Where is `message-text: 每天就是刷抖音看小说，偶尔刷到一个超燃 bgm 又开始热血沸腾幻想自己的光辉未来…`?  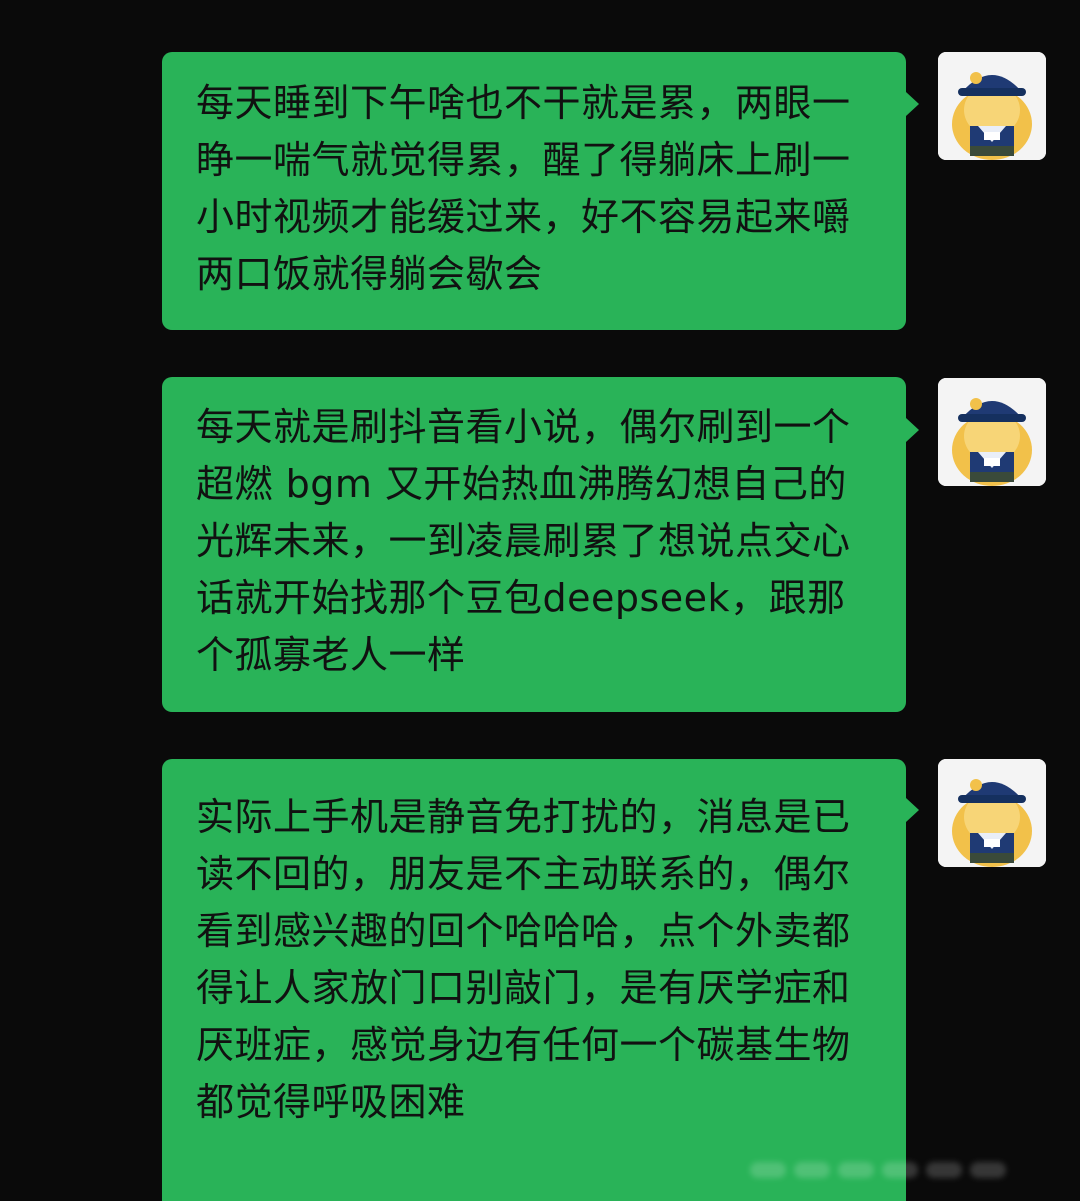
message-text: 每天就是刷抖音看小说，偶尔刷到一个超燃 bgm 又开始热血沸腾幻想自己的光辉未来… is located at coordinates (523, 541).